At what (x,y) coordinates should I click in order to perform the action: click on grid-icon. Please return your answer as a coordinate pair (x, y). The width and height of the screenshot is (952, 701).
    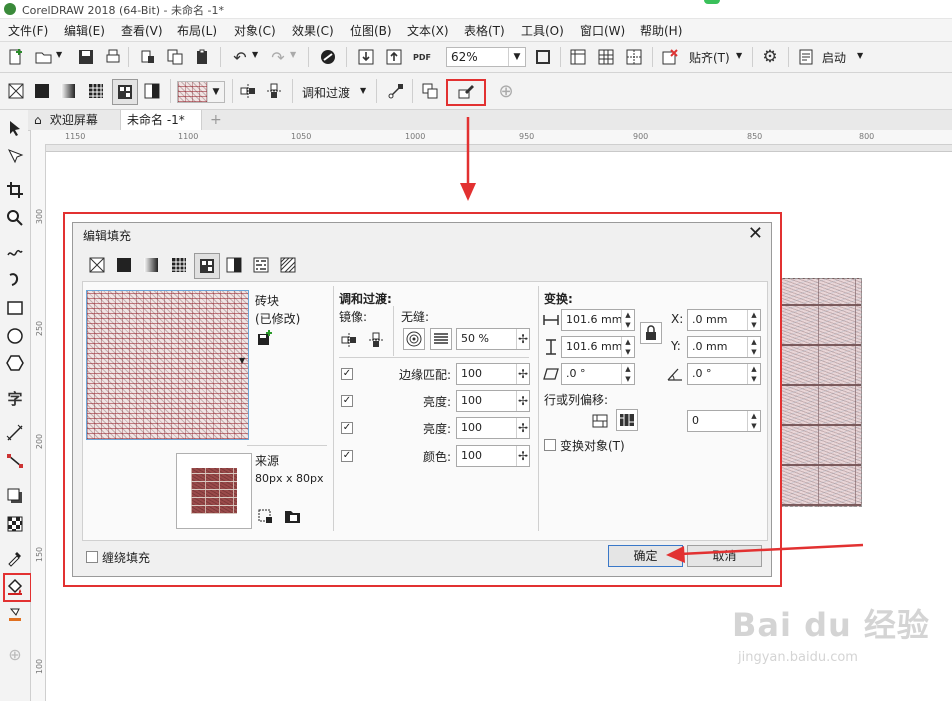
    Looking at the image, I should click on (606, 57).